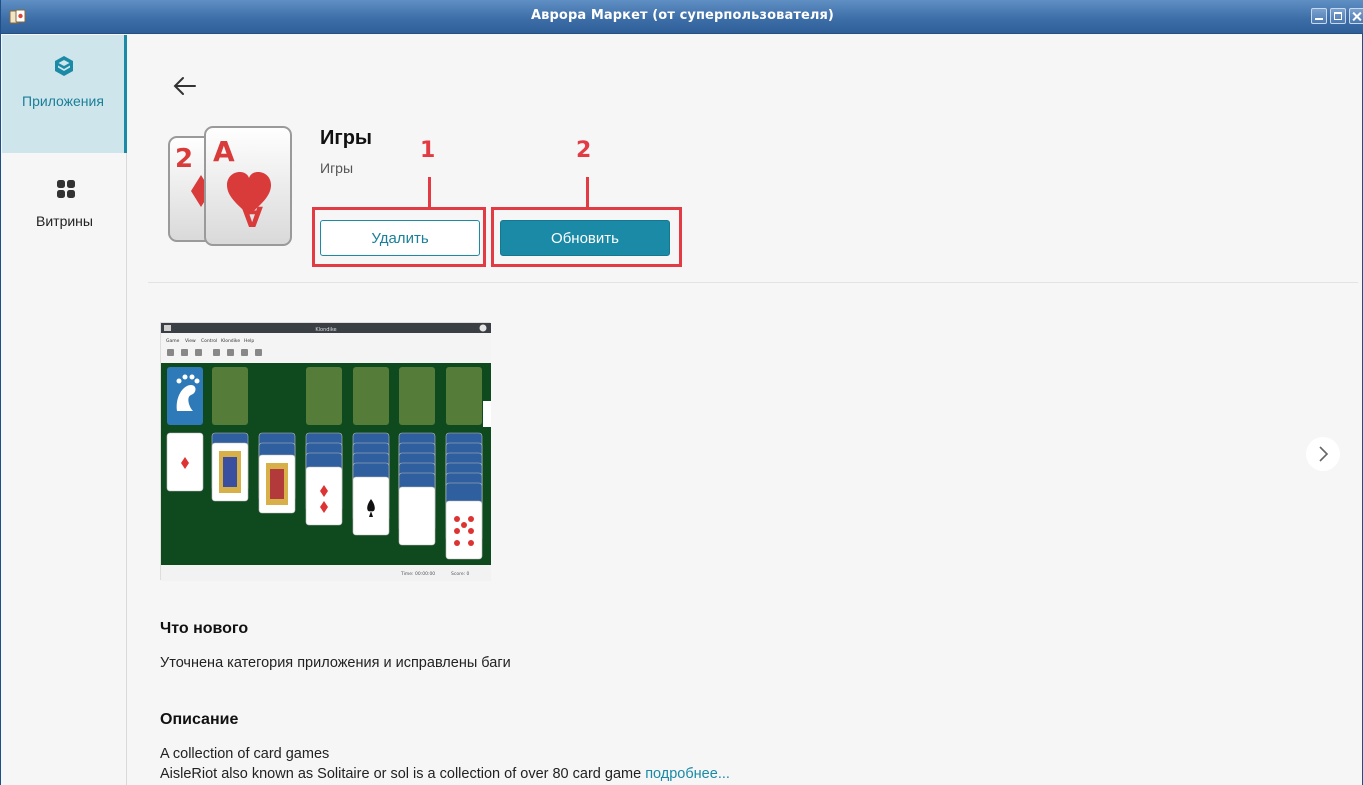 This screenshot has height=785, width=1363. What do you see at coordinates (230, 186) in the screenshot?
I see `cards-app-icon: 2 A A` at bounding box center [230, 186].